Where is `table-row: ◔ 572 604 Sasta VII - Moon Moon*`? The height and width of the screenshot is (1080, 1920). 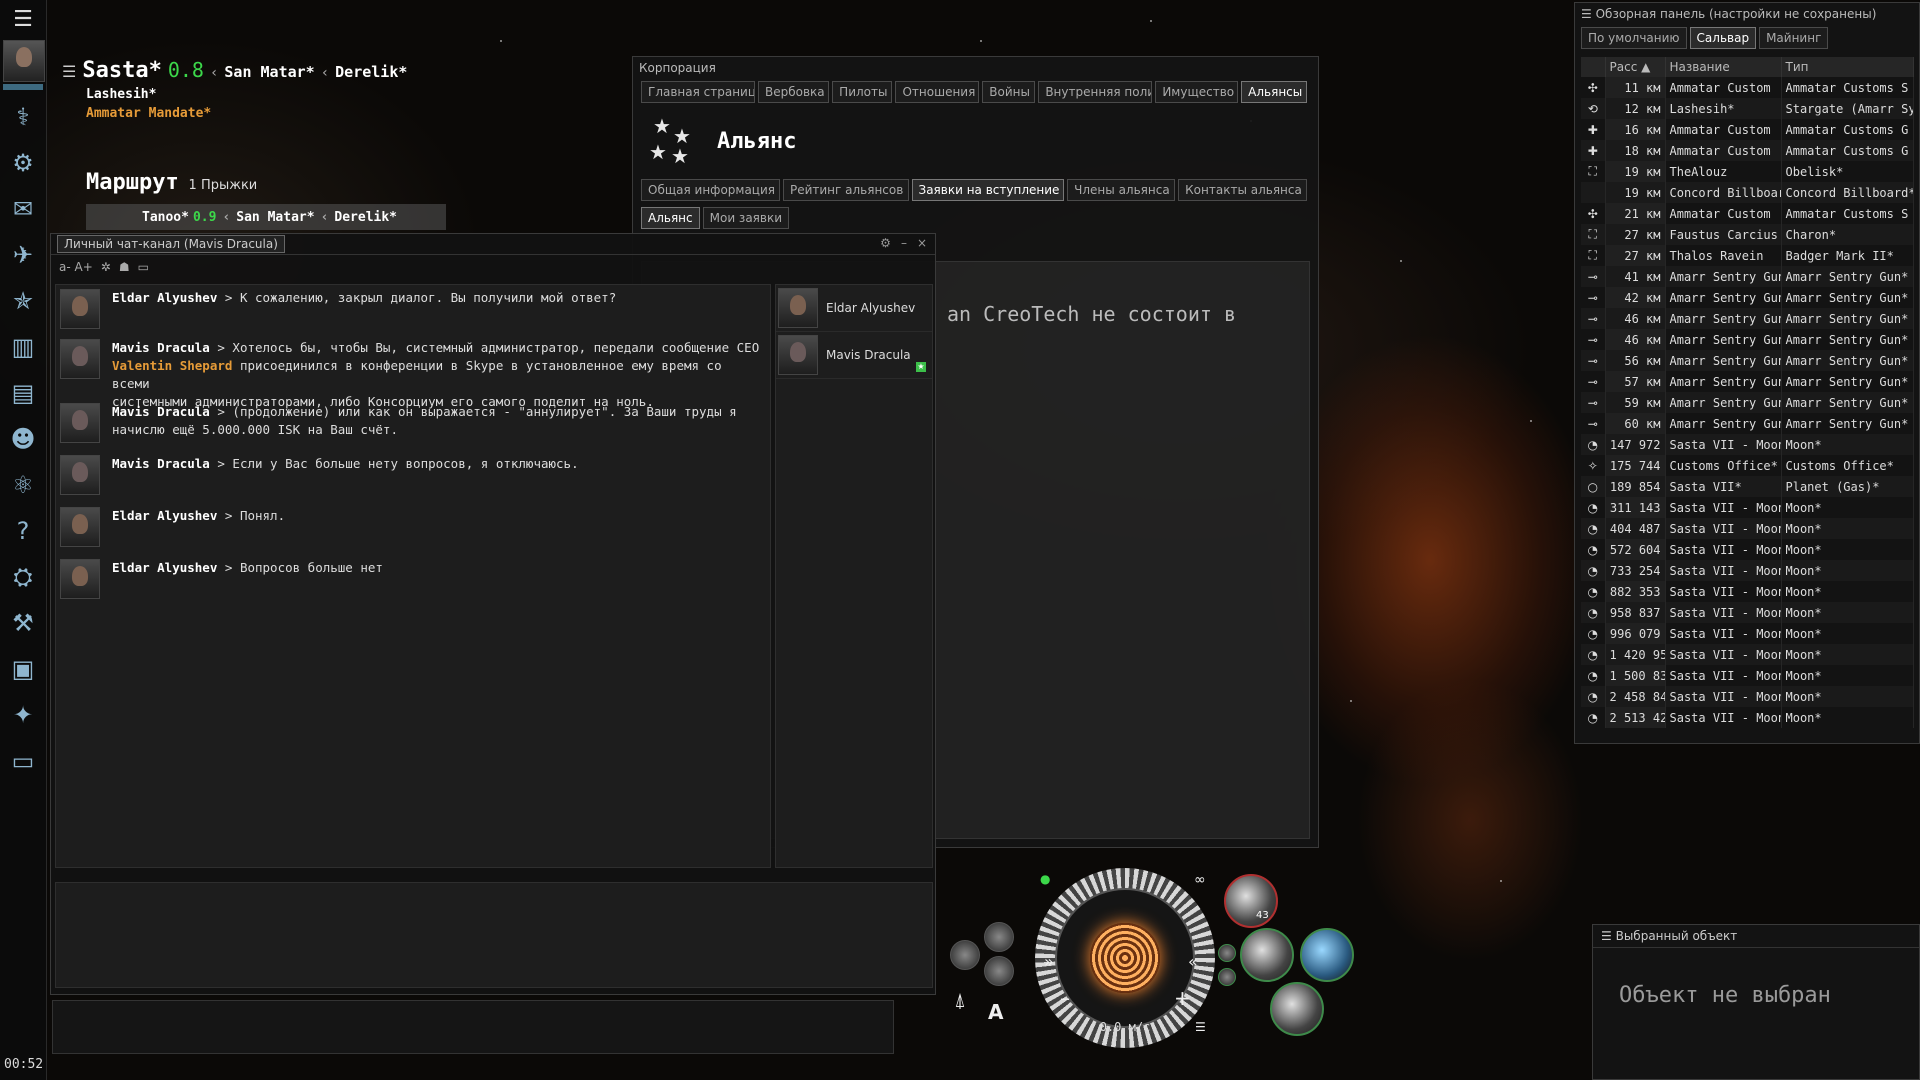 table-row: ◔ 572 604 Sasta VII - Moon Moon* is located at coordinates (1747, 549).